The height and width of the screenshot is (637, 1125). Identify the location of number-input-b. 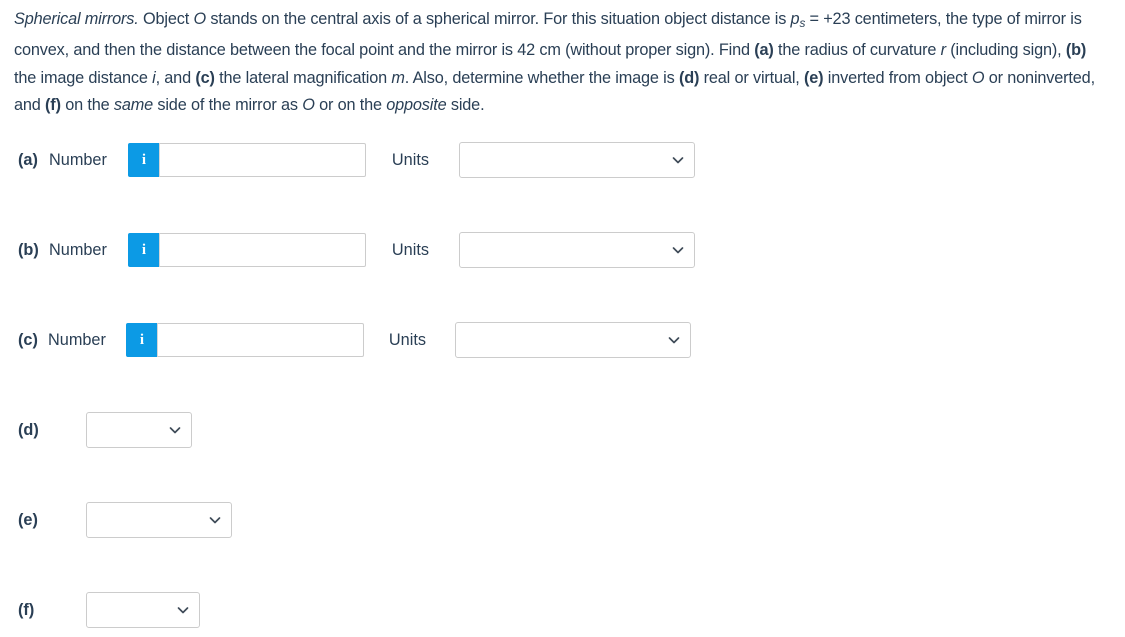
(262, 250).